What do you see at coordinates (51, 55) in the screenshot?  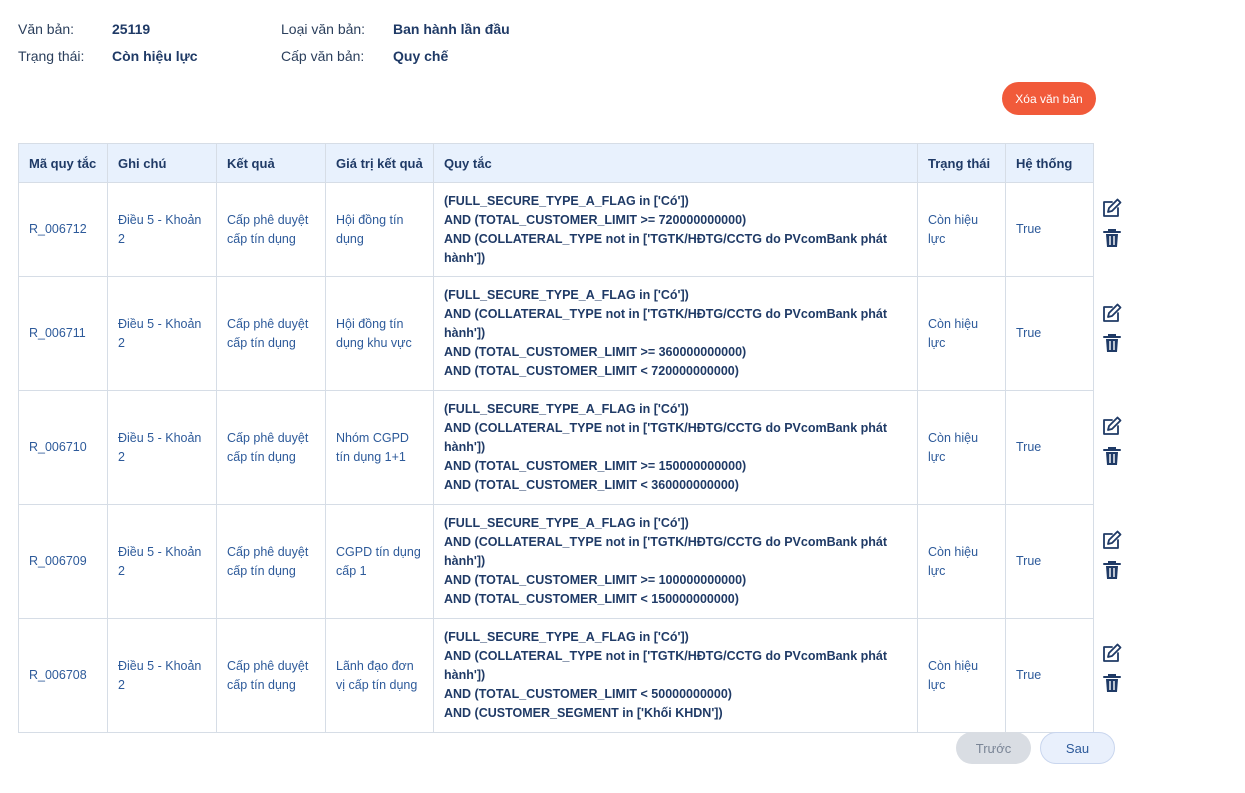 I see `status-label: Trạng thái:` at bounding box center [51, 55].